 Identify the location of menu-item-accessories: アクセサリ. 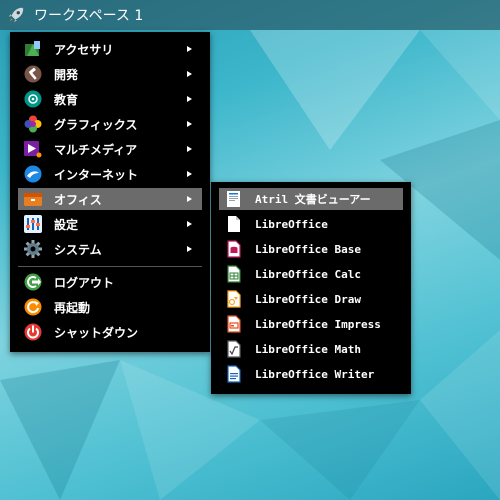
(110, 49).